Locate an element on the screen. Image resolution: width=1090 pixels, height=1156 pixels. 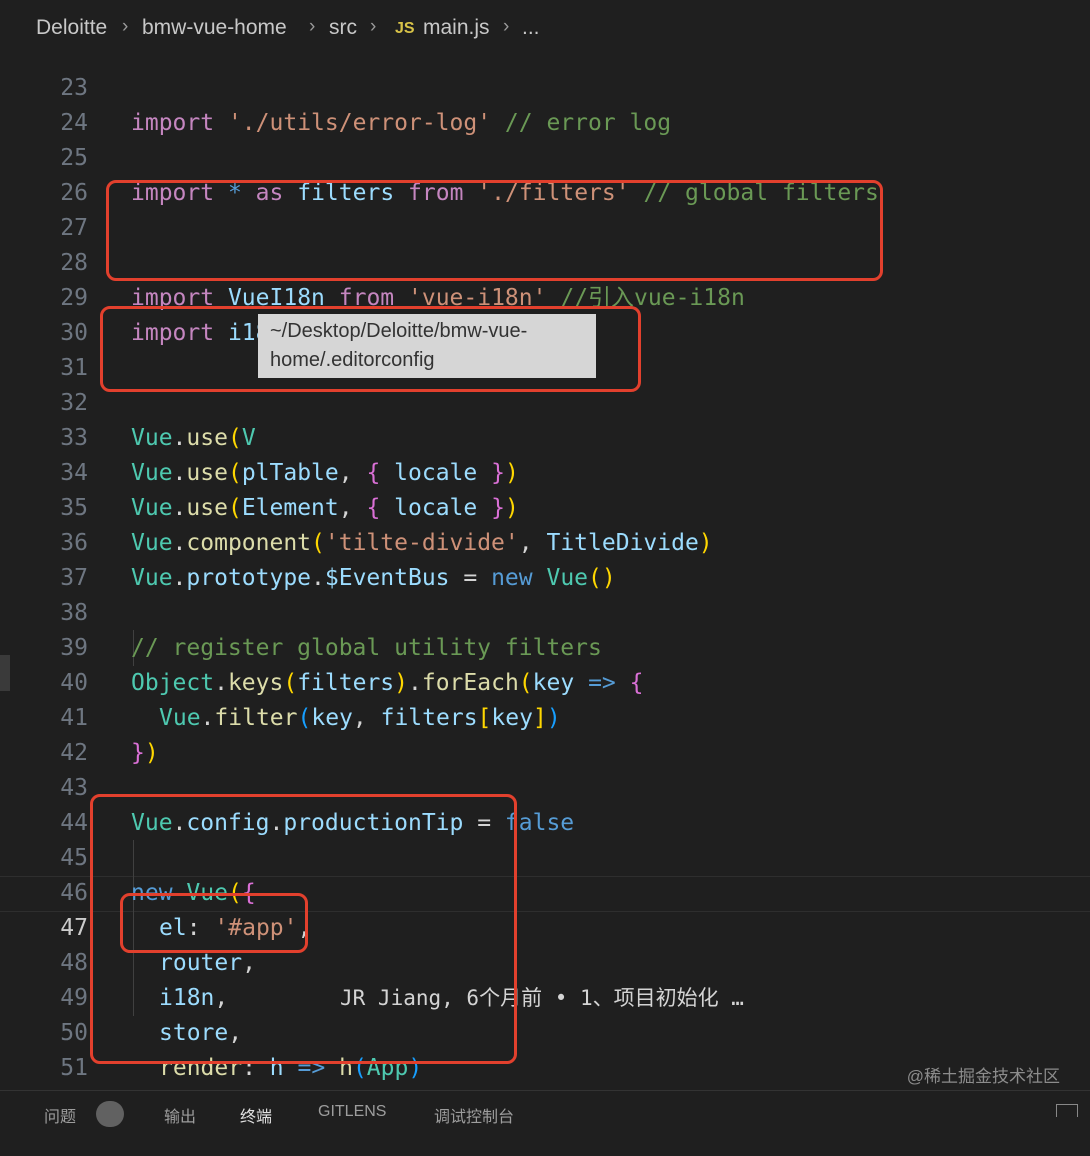
maximize-panel-icon is located at coordinates (1067, 1110).